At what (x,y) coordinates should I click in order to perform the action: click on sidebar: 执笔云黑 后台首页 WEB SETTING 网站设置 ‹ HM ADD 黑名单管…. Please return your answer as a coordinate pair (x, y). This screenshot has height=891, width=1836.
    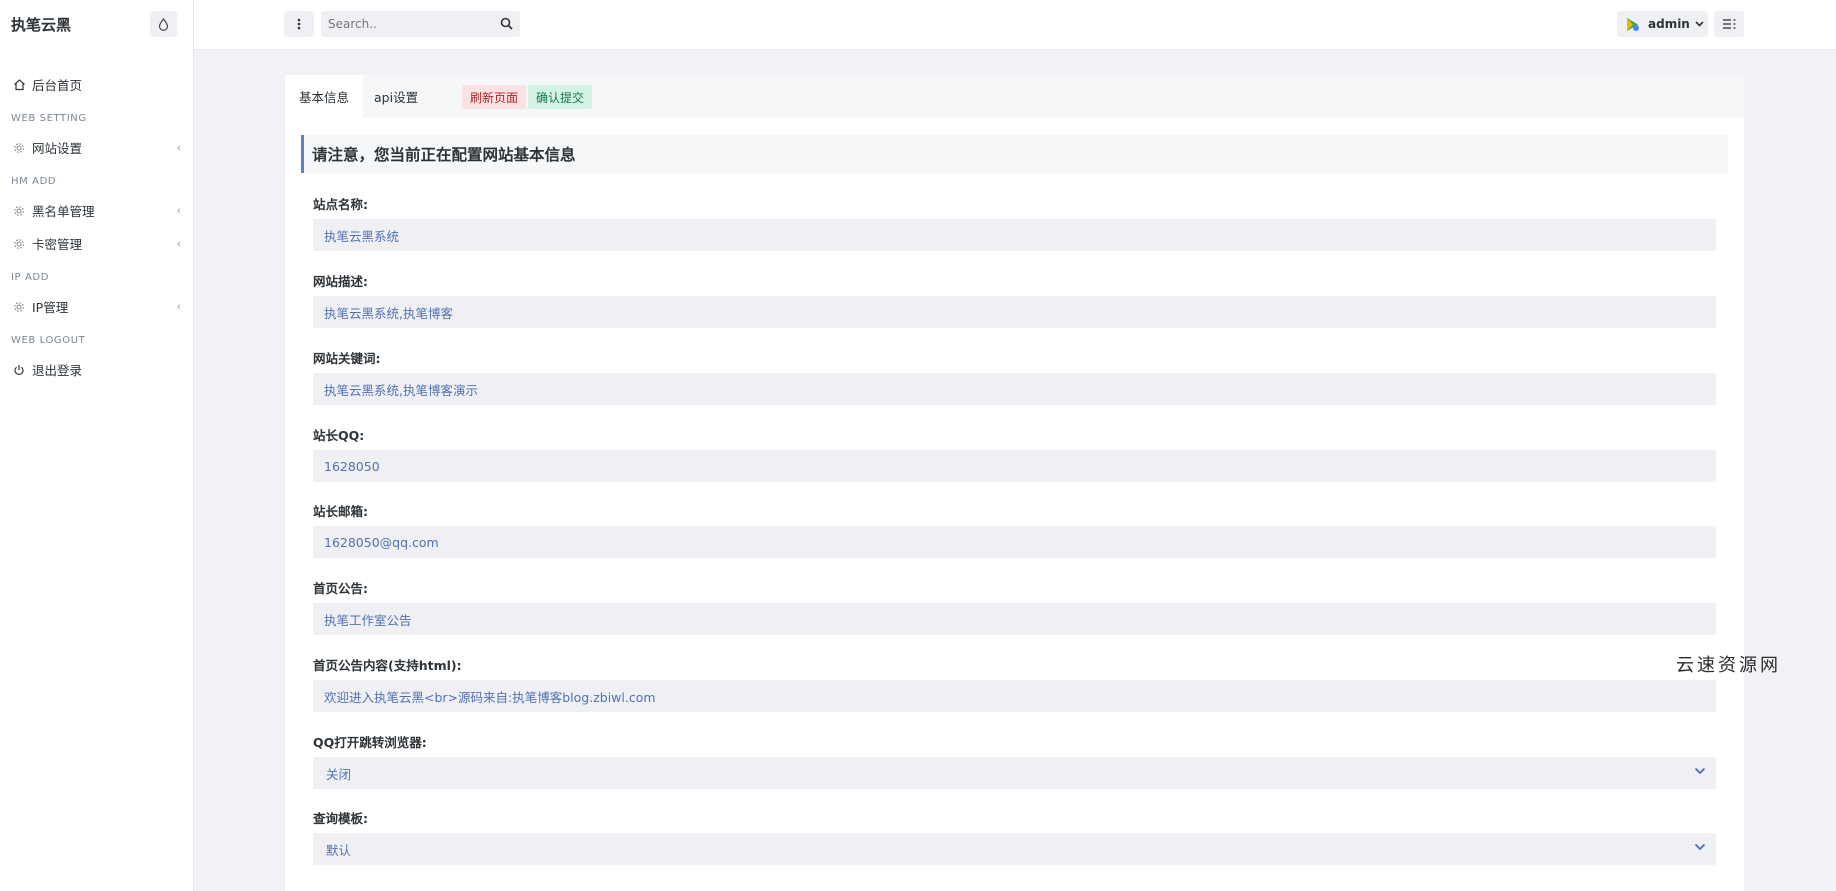
    Looking at the image, I should click on (97, 445).